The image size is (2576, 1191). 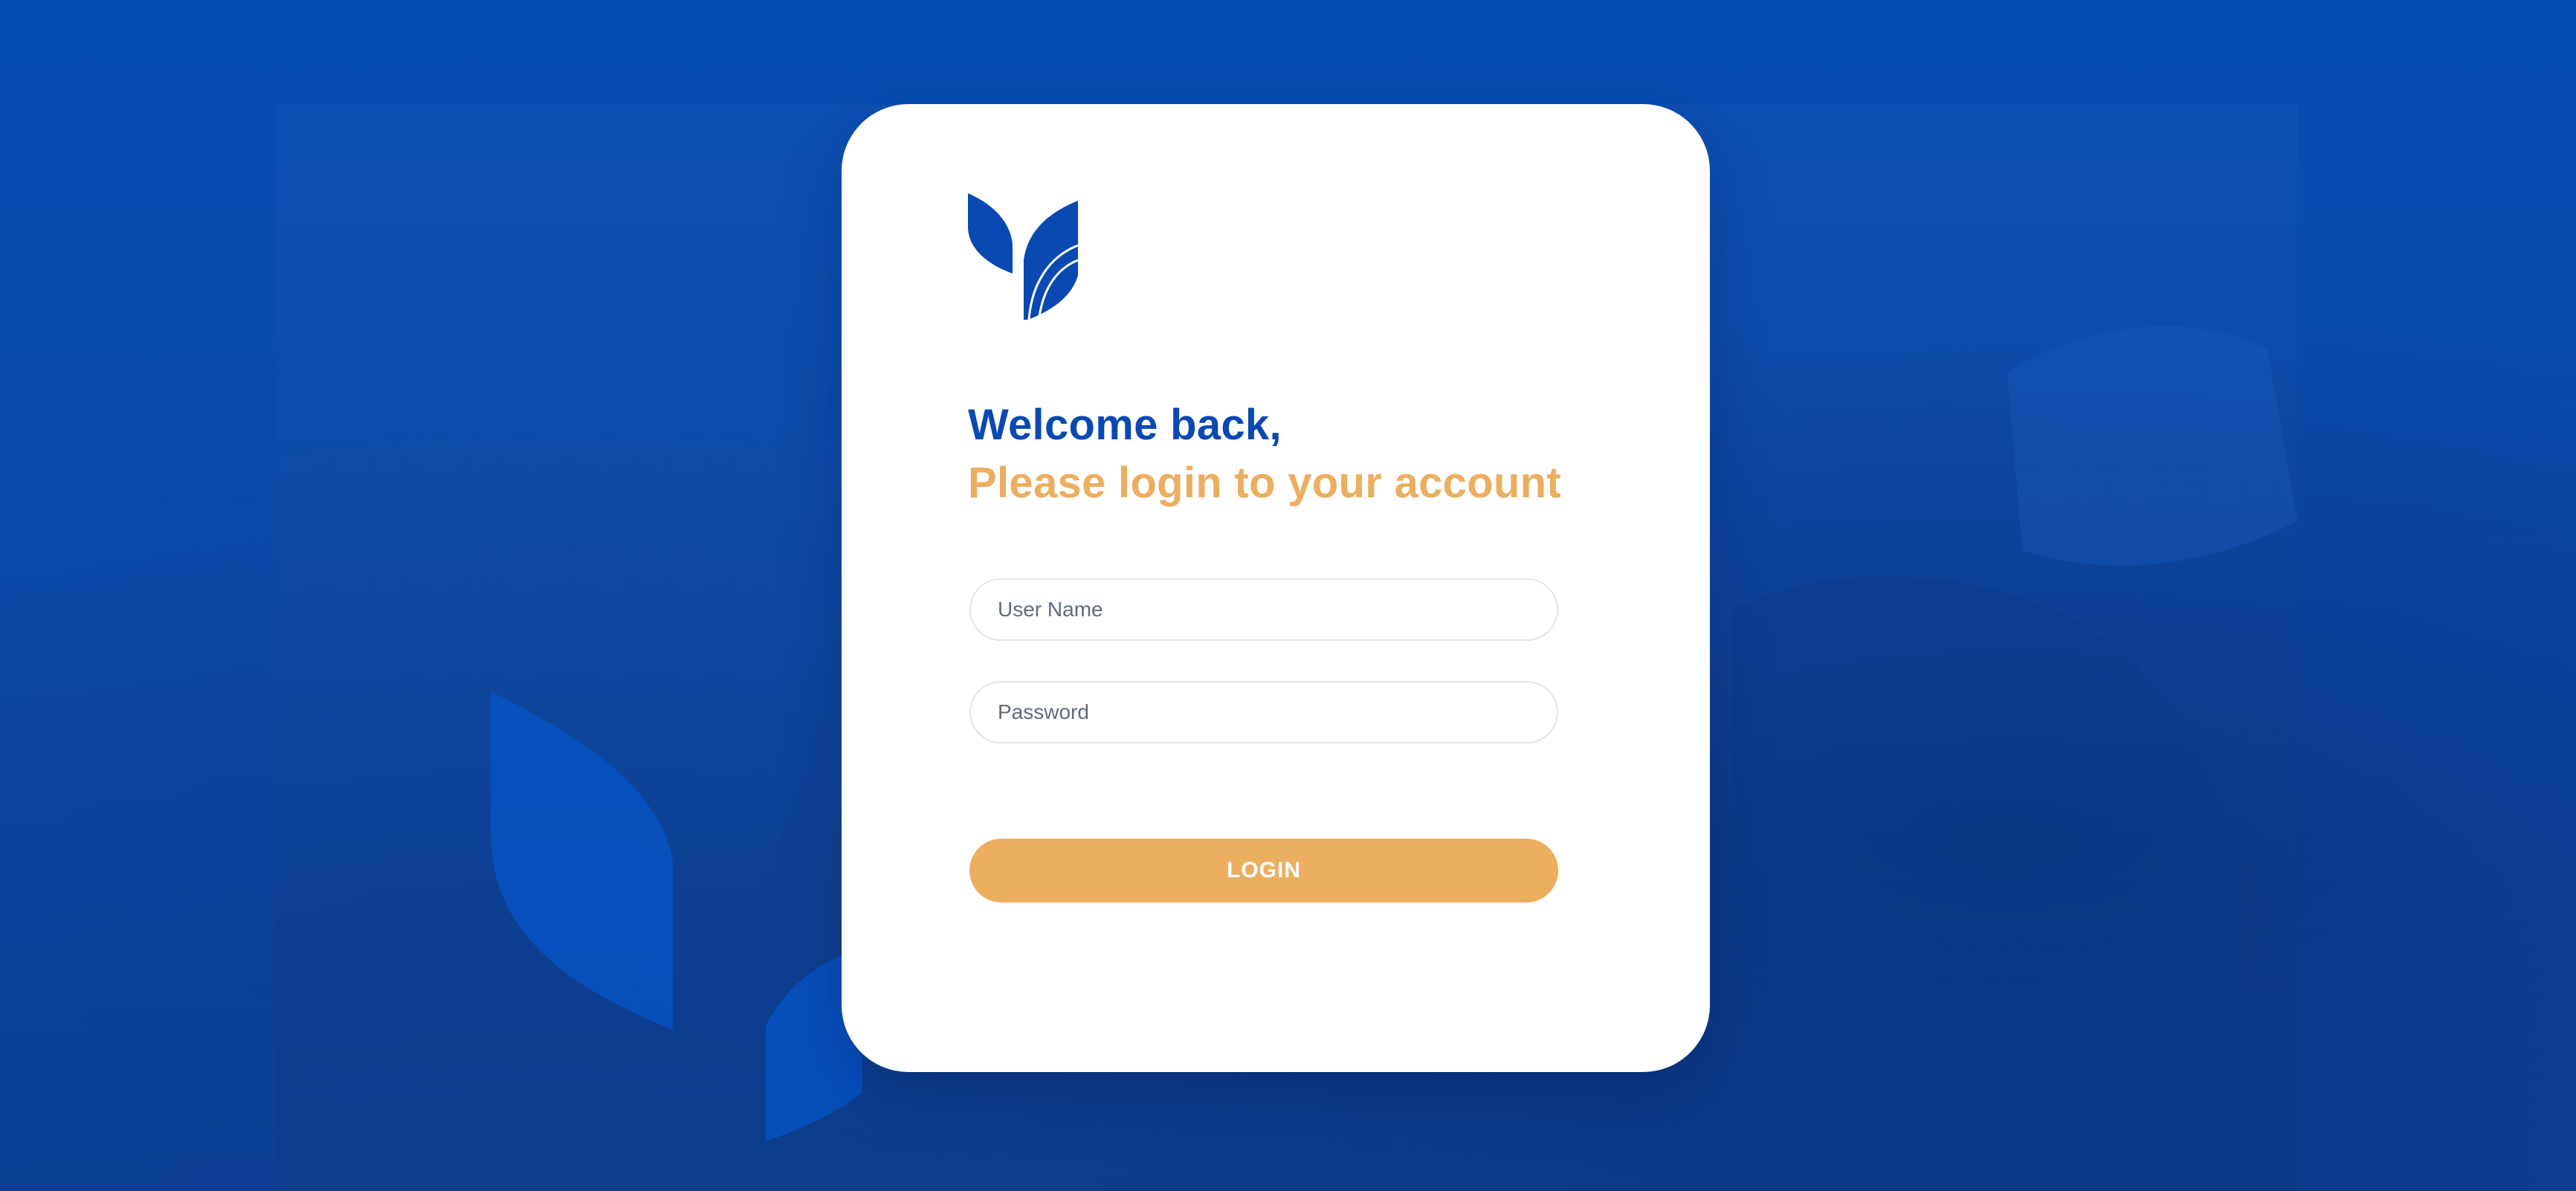 I want to click on welcome-heading: Welcome back,, so click(x=1125, y=425).